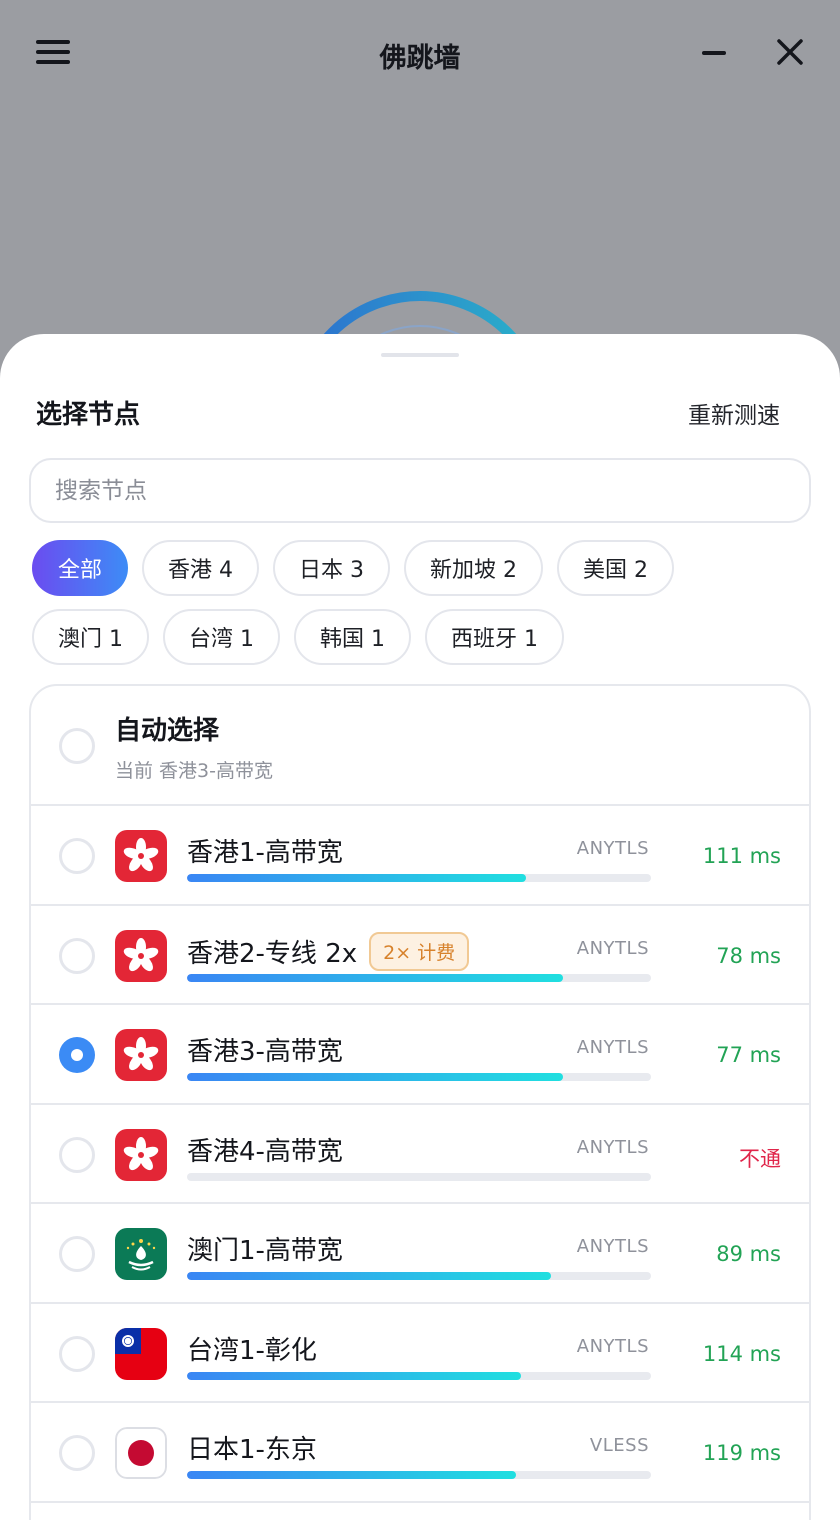  What do you see at coordinates (201, 568) in the screenshot?
I see `filter-chip-hongkong: 香港 4` at bounding box center [201, 568].